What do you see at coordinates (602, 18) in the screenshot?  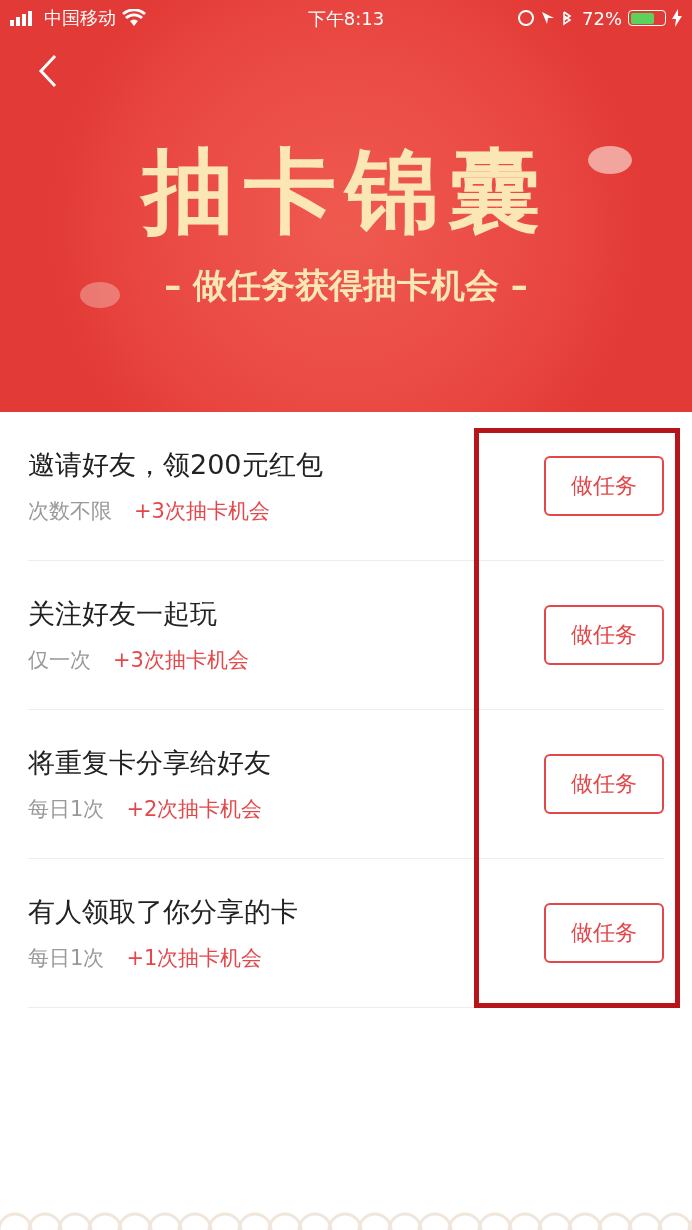 I see `battery-percent: 72%` at bounding box center [602, 18].